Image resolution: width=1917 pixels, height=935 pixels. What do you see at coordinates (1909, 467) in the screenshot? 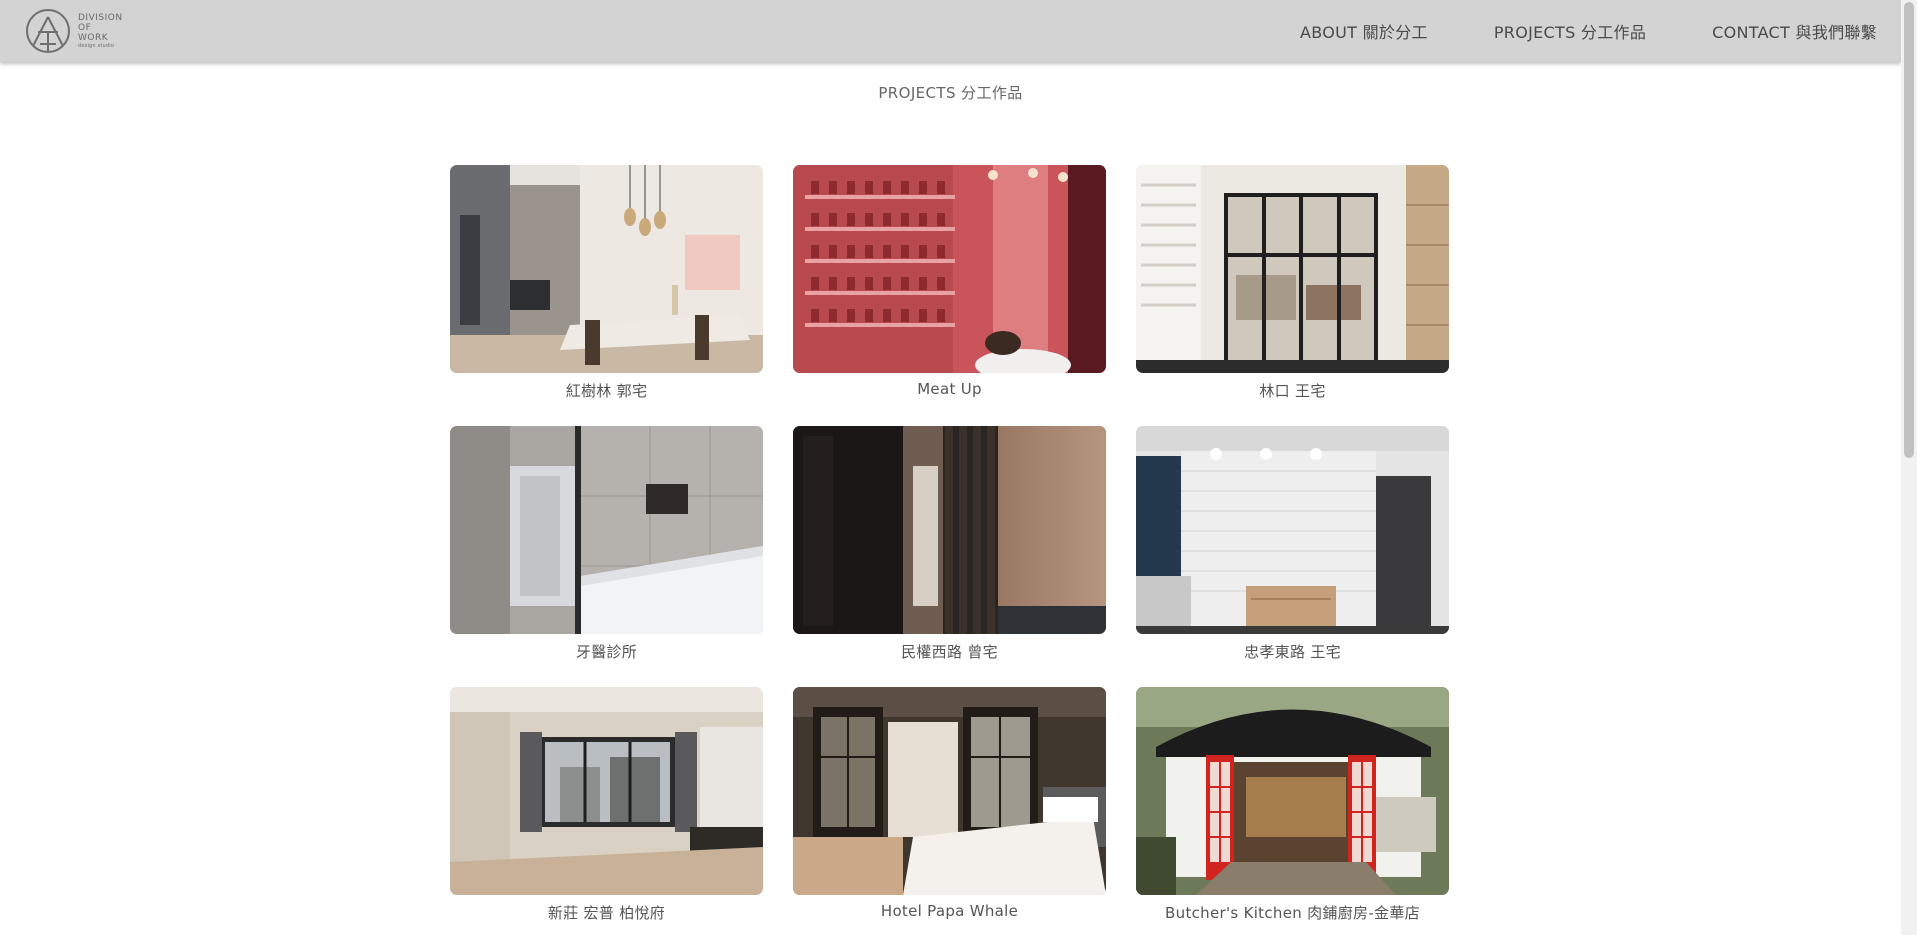
I see `page-scrollbar` at bounding box center [1909, 467].